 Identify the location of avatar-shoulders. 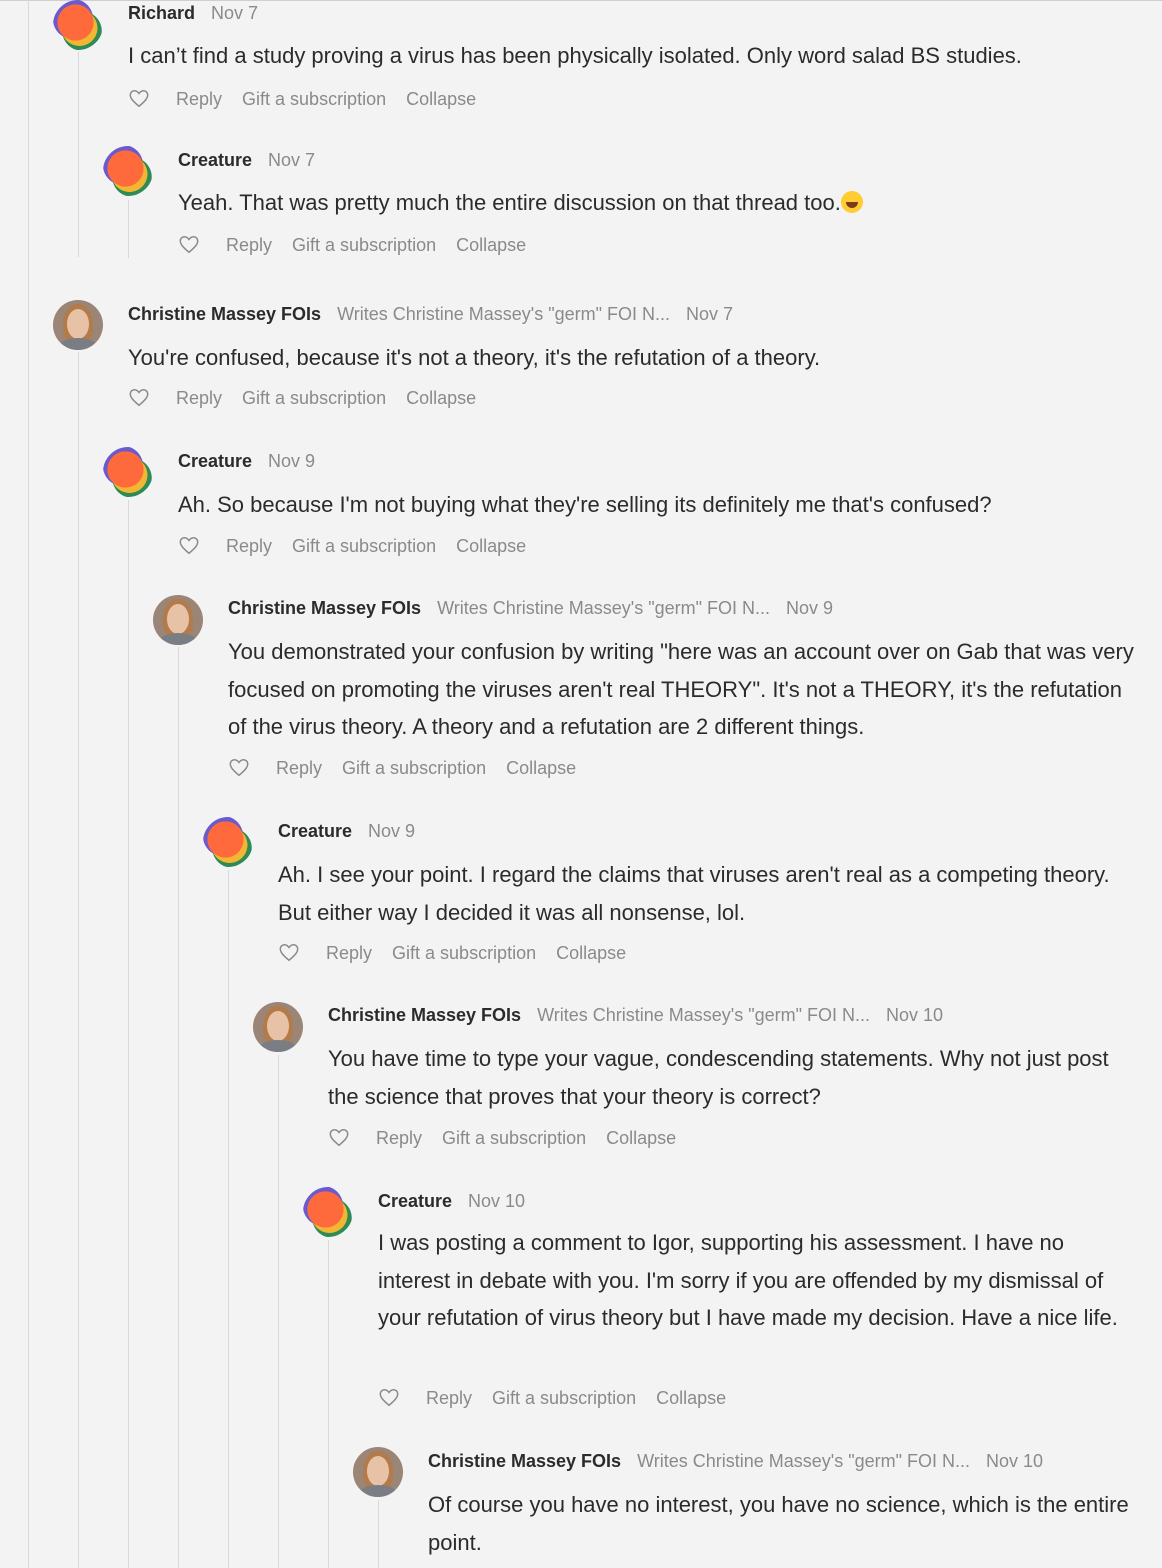
(378, 1491).